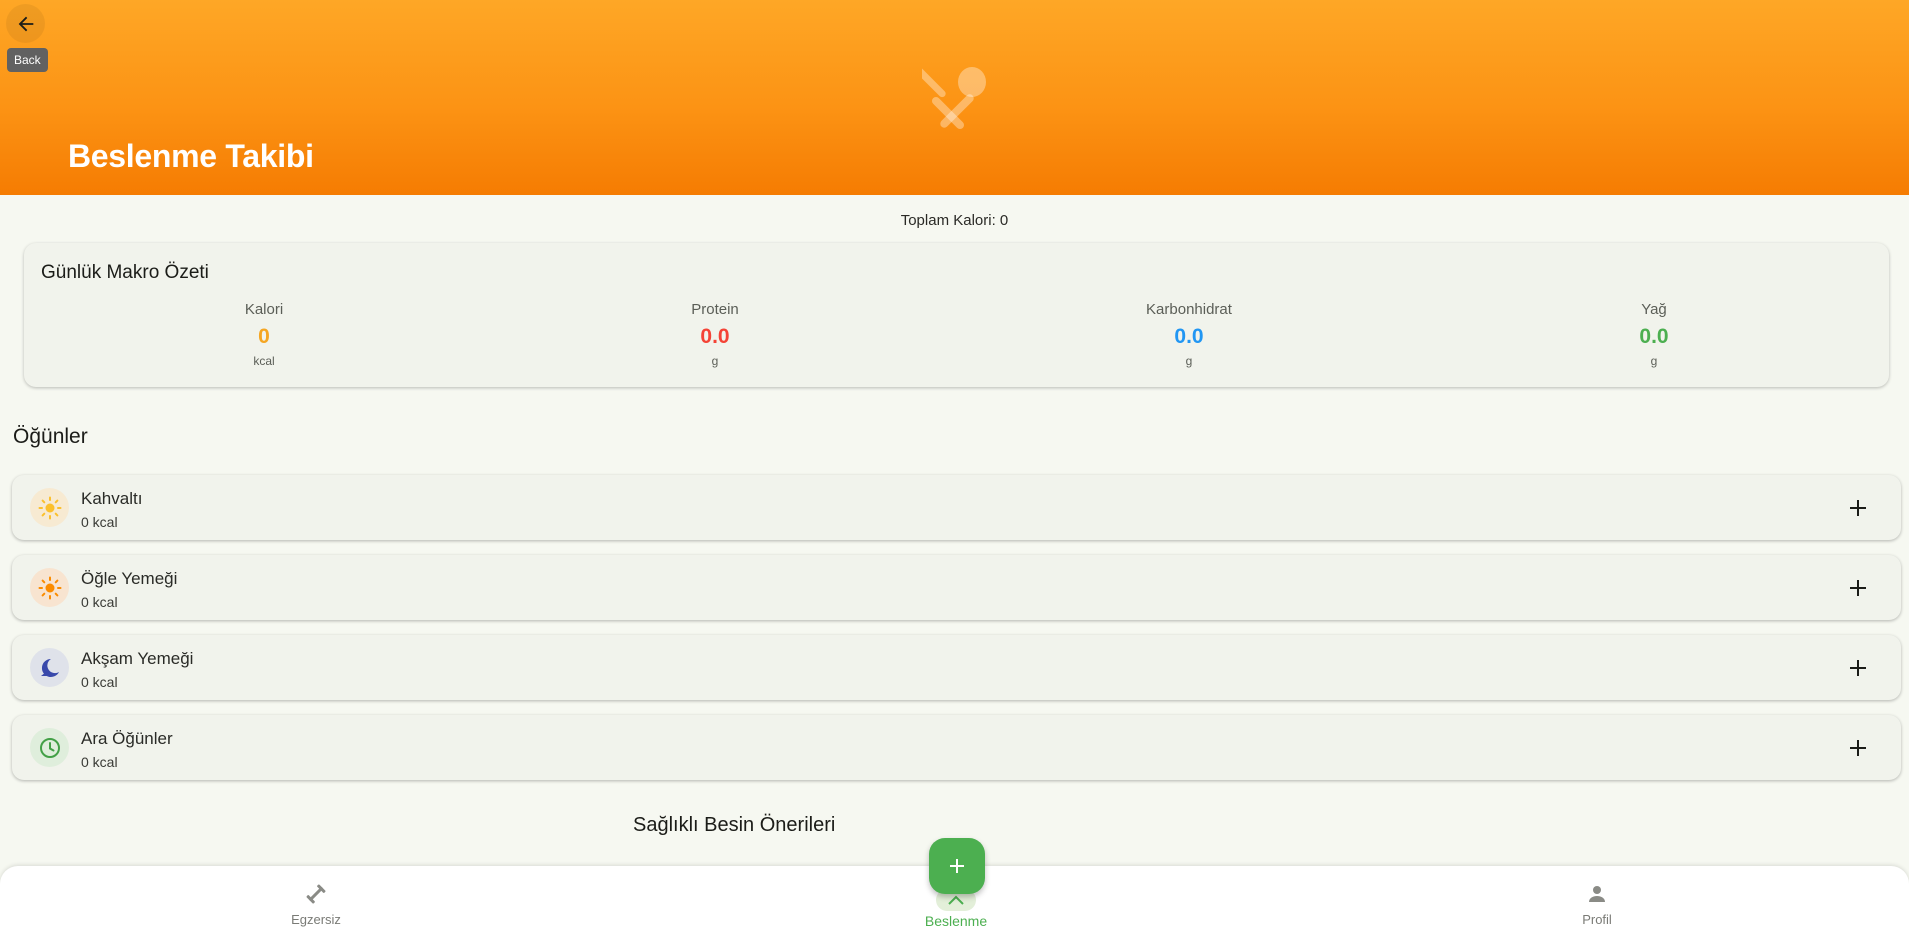 Image resolution: width=1909 pixels, height=940 pixels. Describe the element at coordinates (137, 658) in the screenshot. I see `meal-name: Akşam Yemeği` at that location.